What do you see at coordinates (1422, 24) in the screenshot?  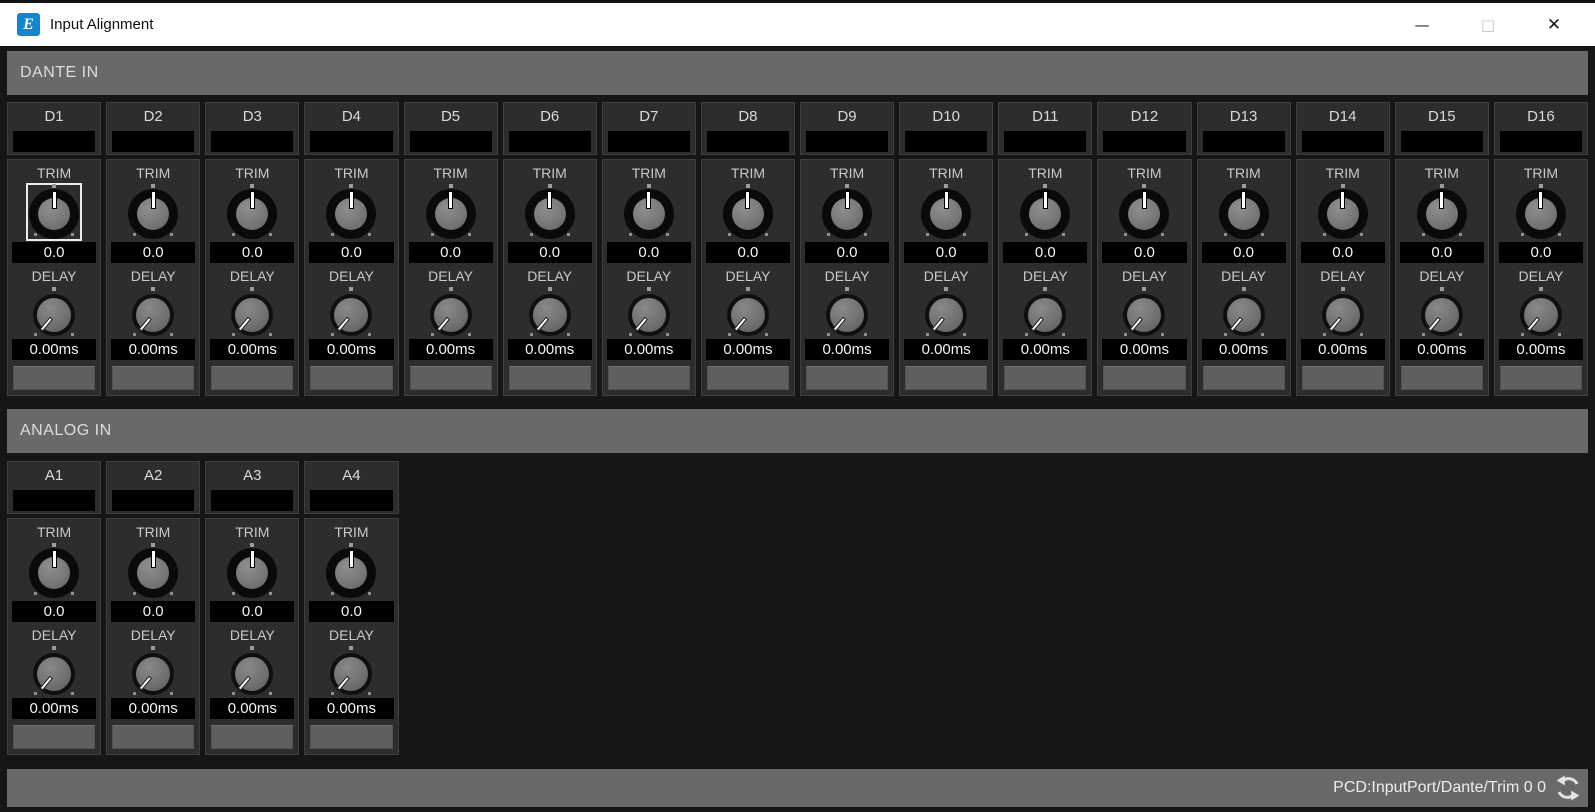 I see `minimize-button: —` at bounding box center [1422, 24].